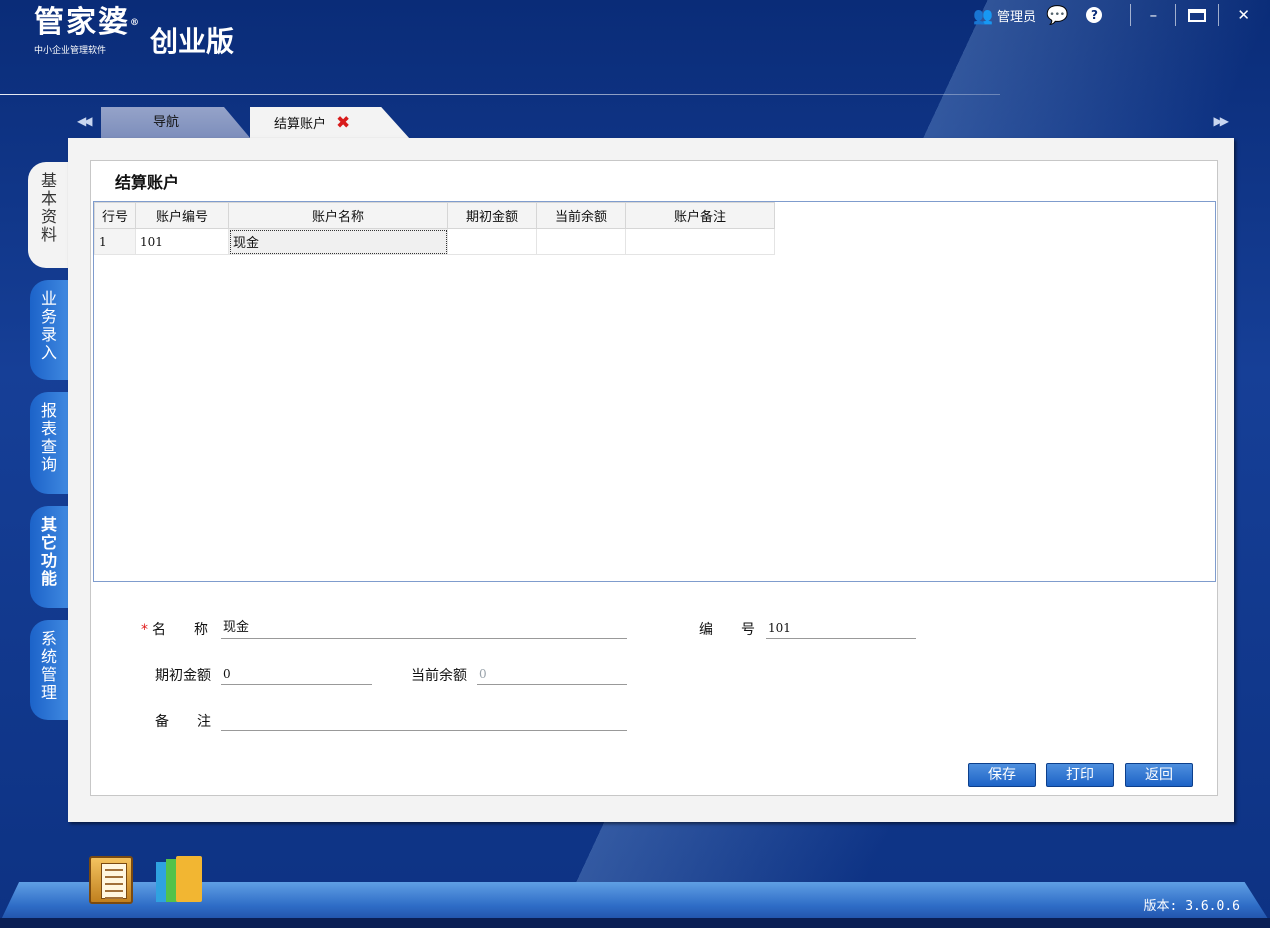 The width and height of the screenshot is (1270, 928). I want to click on tab-close-icon: ✖, so click(343, 123).